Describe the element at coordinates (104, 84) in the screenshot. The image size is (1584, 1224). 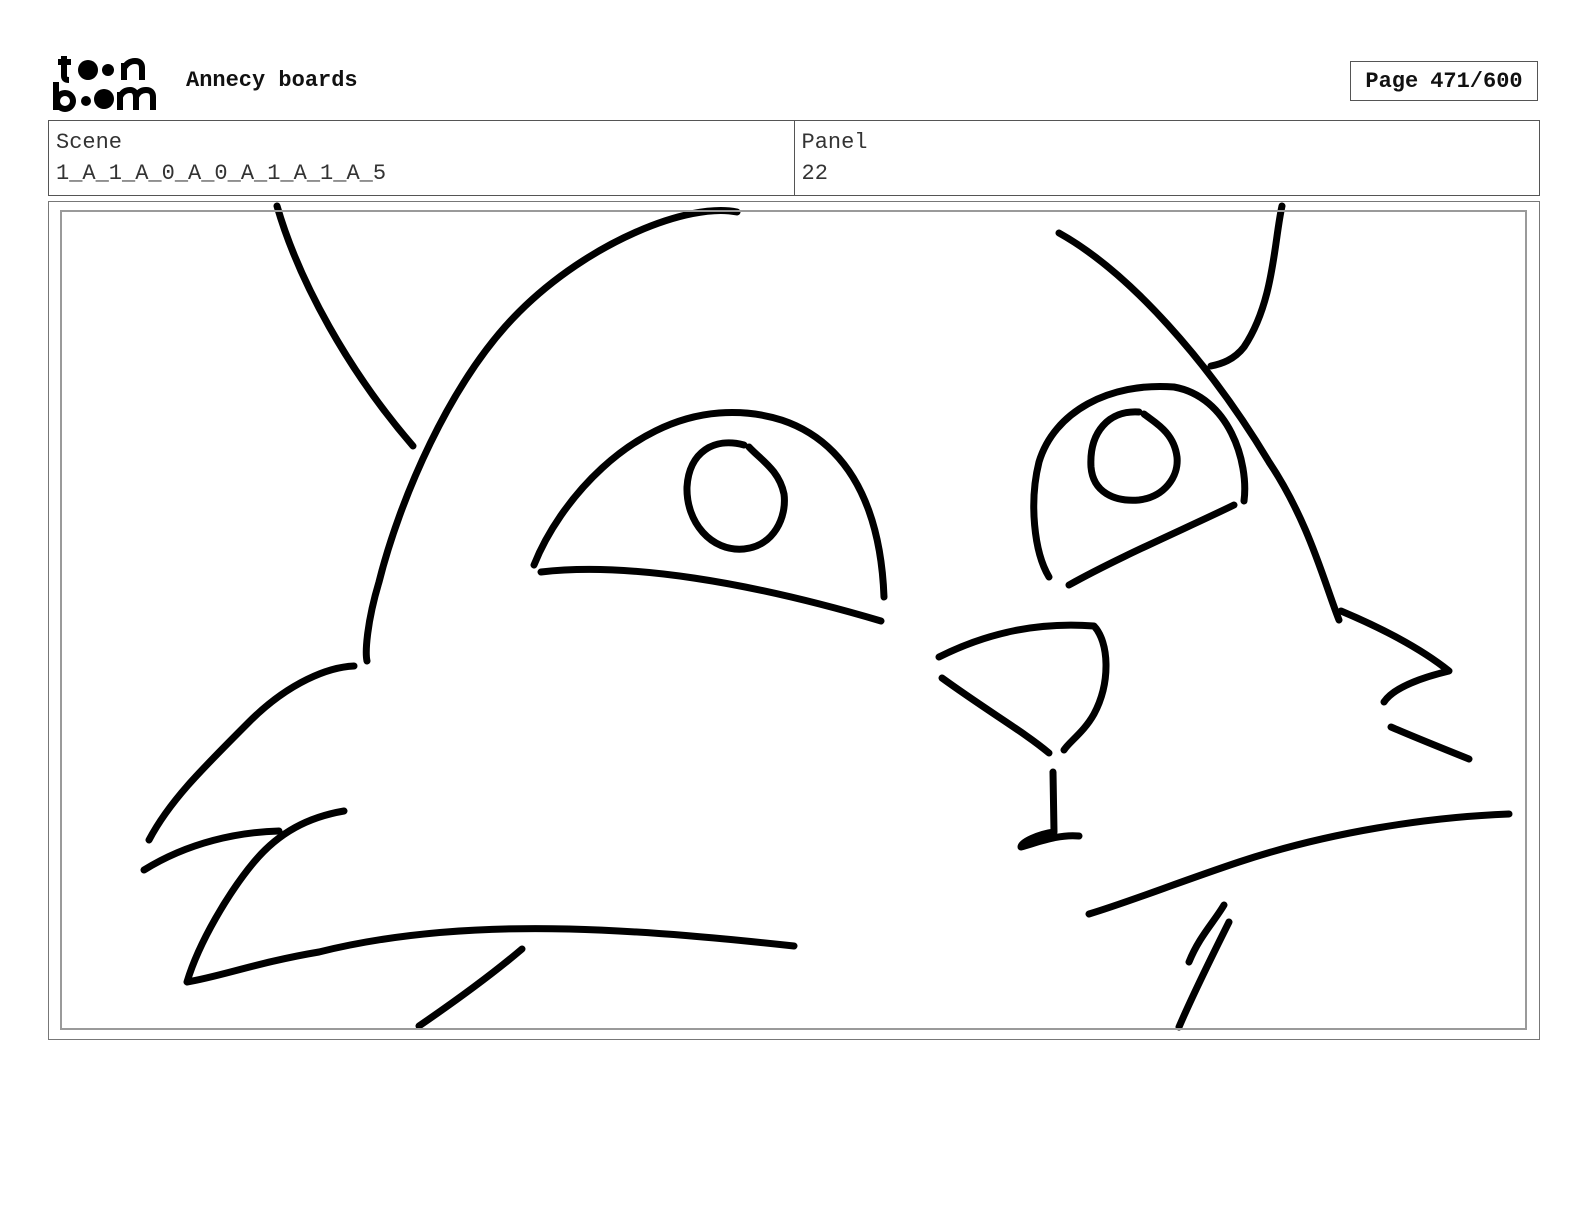
I see `logo-icon` at that location.